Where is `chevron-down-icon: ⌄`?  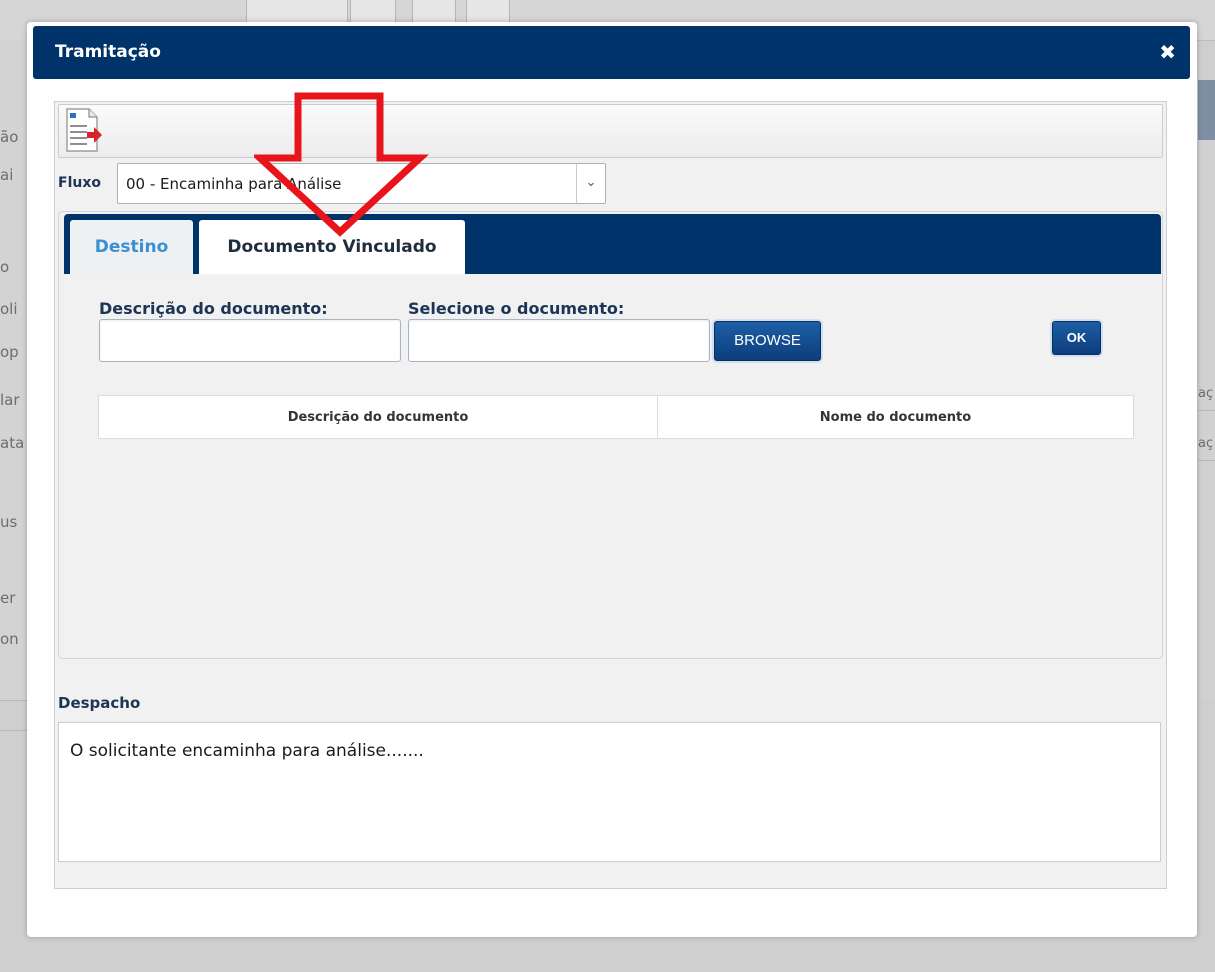 chevron-down-icon: ⌄ is located at coordinates (590, 183).